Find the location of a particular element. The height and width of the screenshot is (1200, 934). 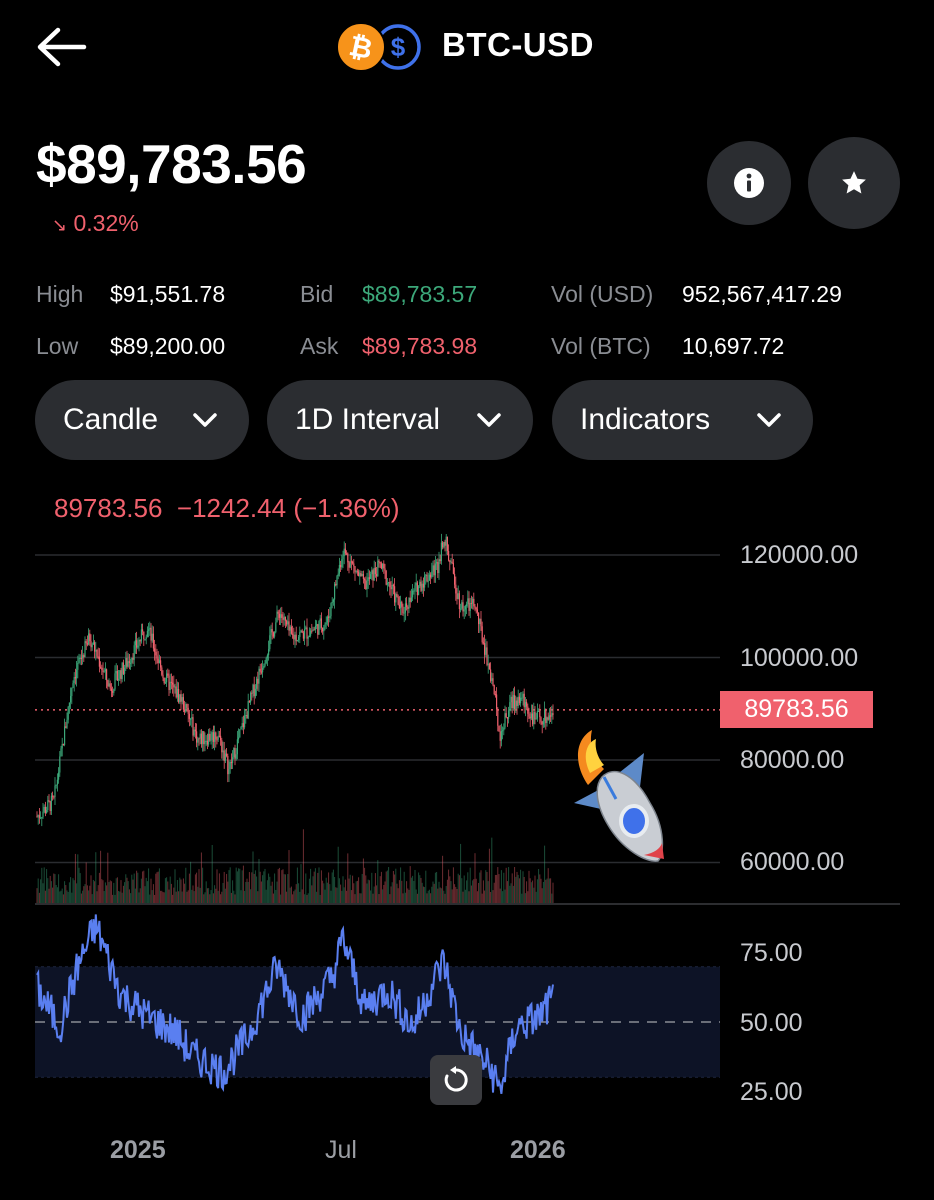

price-axis-tick: 100000.00 is located at coordinates (799, 658).